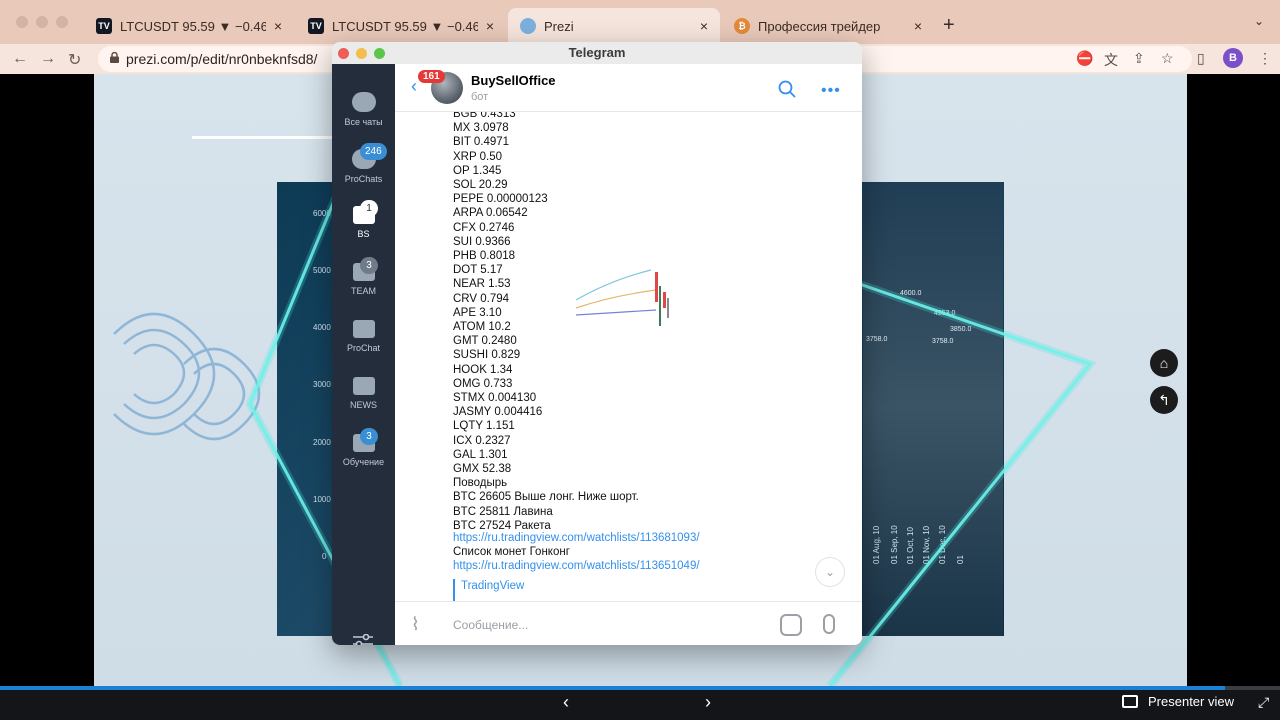 The width and height of the screenshot is (1280, 720). I want to click on message-line: Поводырь, so click(480, 483).